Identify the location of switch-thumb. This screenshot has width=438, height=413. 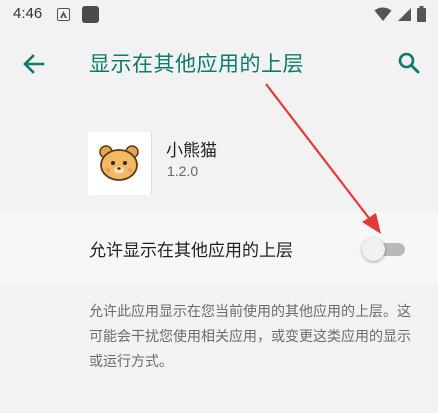
(373, 249).